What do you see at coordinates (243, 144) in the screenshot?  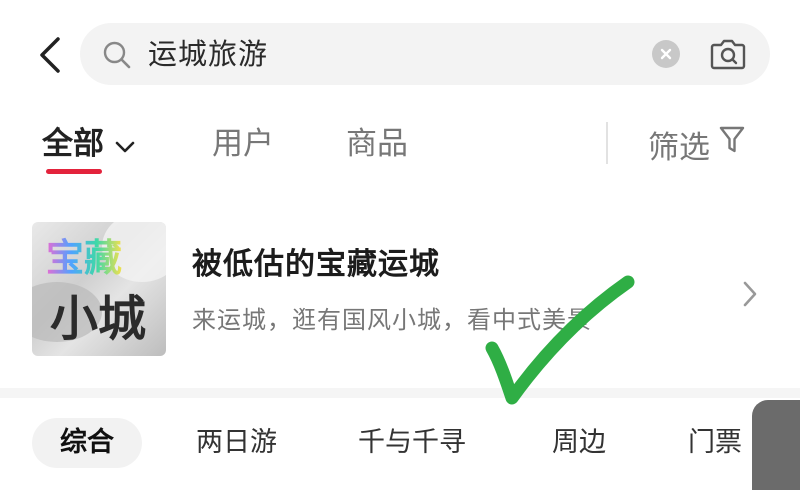 I see `tab-users: 用户` at bounding box center [243, 144].